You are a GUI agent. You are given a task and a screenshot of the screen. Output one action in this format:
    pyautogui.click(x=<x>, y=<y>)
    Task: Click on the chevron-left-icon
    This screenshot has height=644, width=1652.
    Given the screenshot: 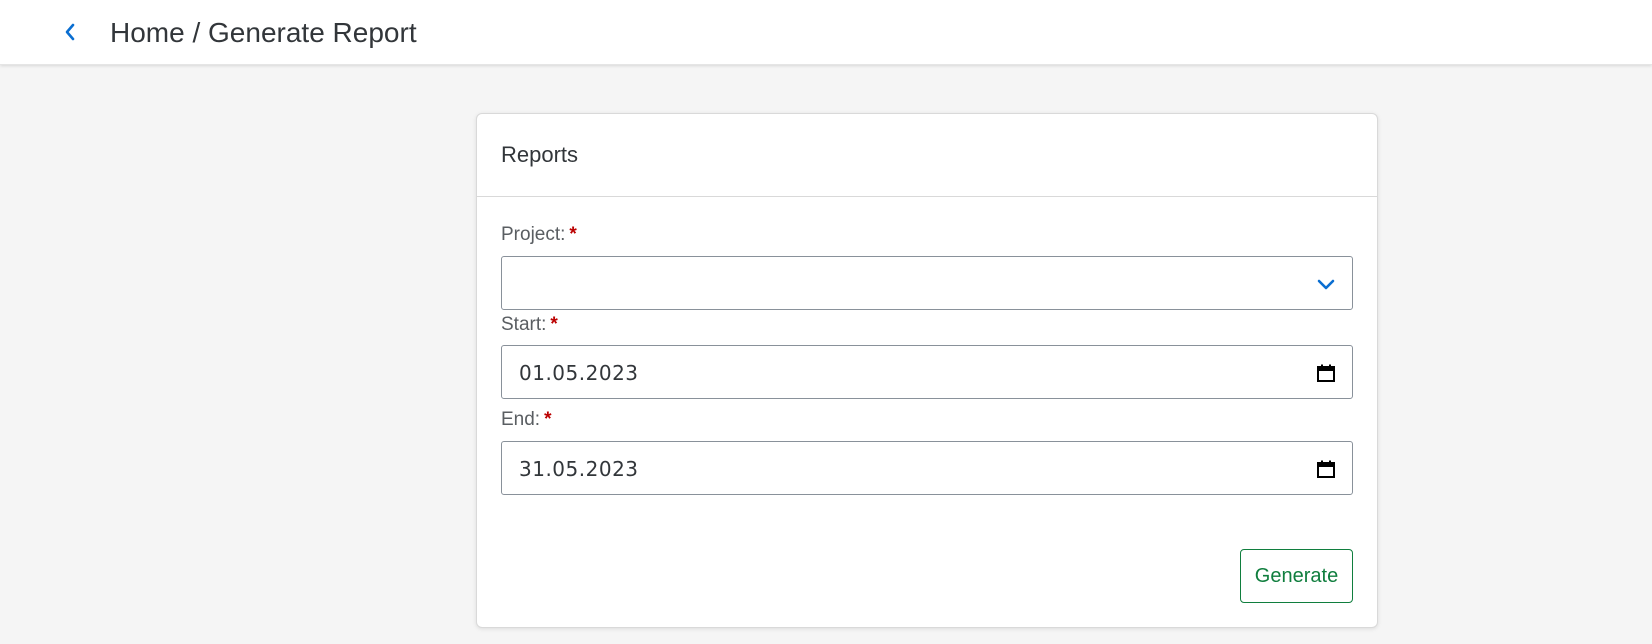 What is the action you would take?
    pyautogui.click(x=70, y=32)
    